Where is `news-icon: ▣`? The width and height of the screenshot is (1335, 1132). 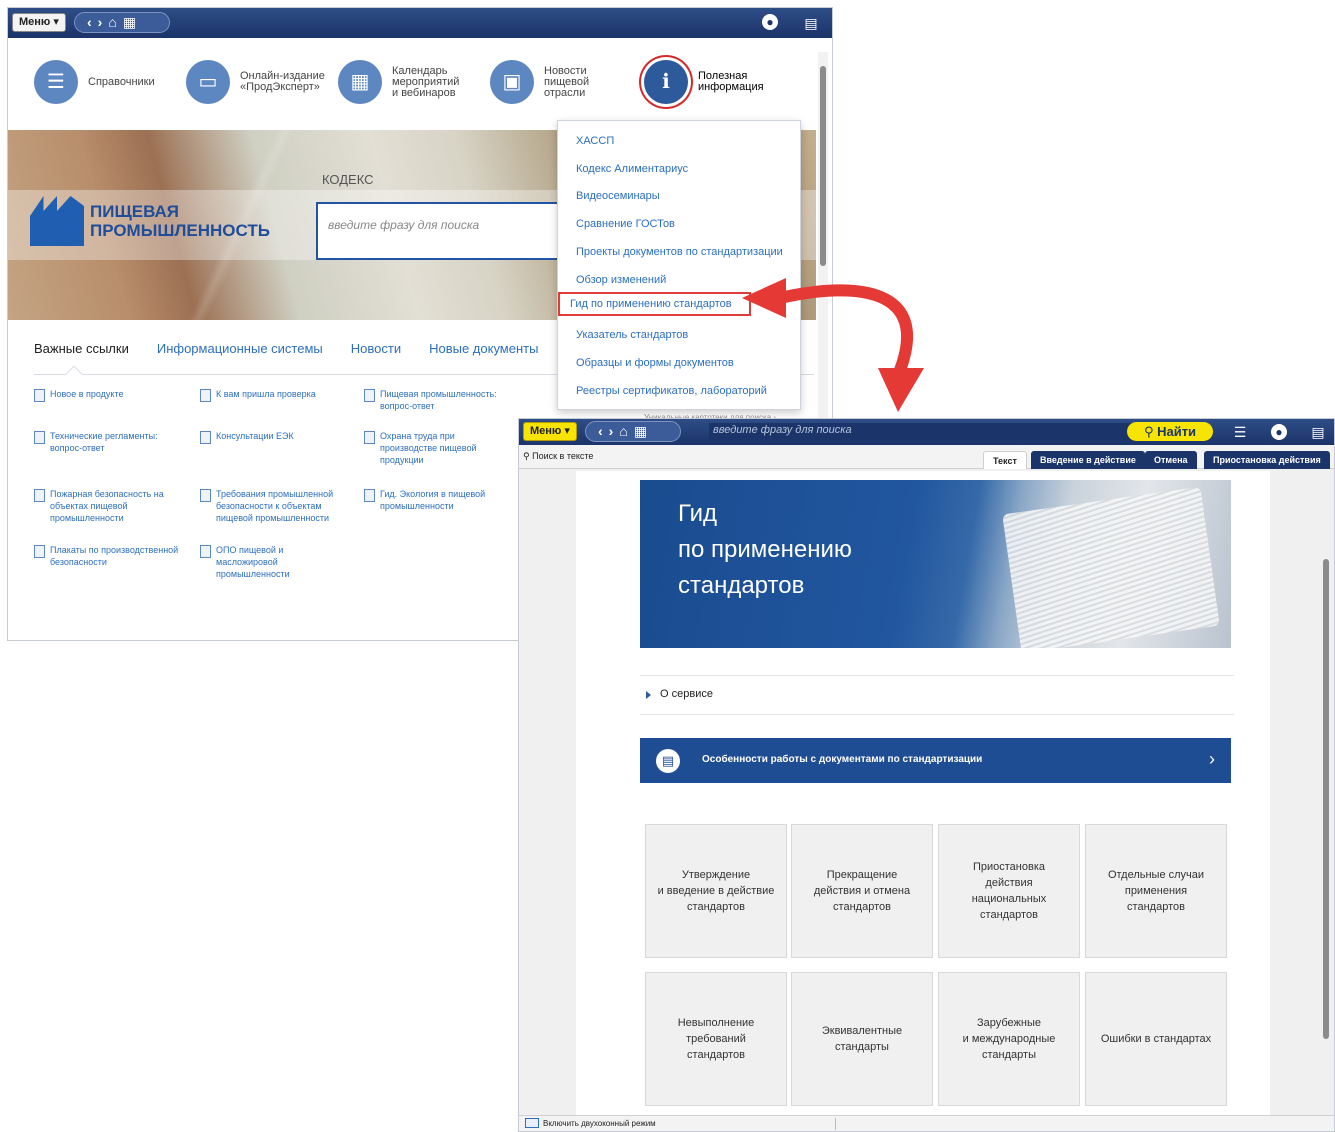 news-icon: ▣ is located at coordinates (512, 82).